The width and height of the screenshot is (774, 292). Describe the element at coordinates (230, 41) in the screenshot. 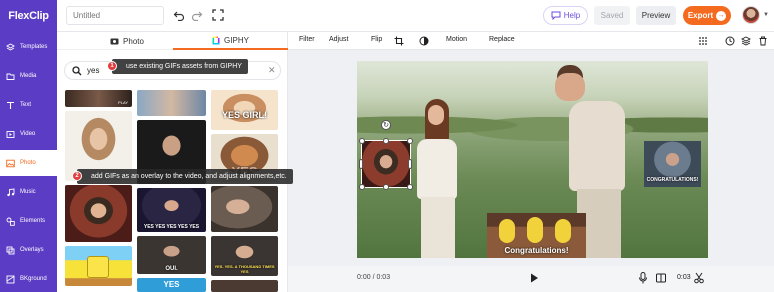

I see `tab-giphy: GIPHY` at that location.